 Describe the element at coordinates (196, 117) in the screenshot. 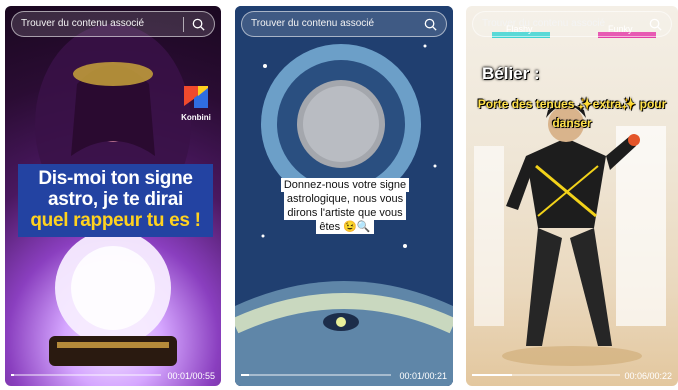

I see `konbini-logo-text: Konbini` at that location.